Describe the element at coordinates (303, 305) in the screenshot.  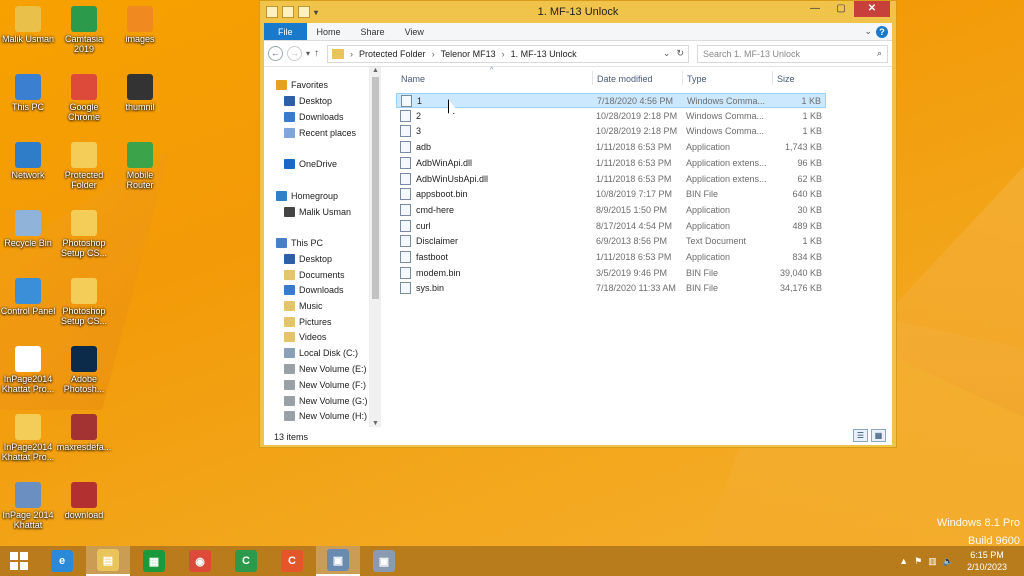
I see `nav-item-music: Music` at that location.